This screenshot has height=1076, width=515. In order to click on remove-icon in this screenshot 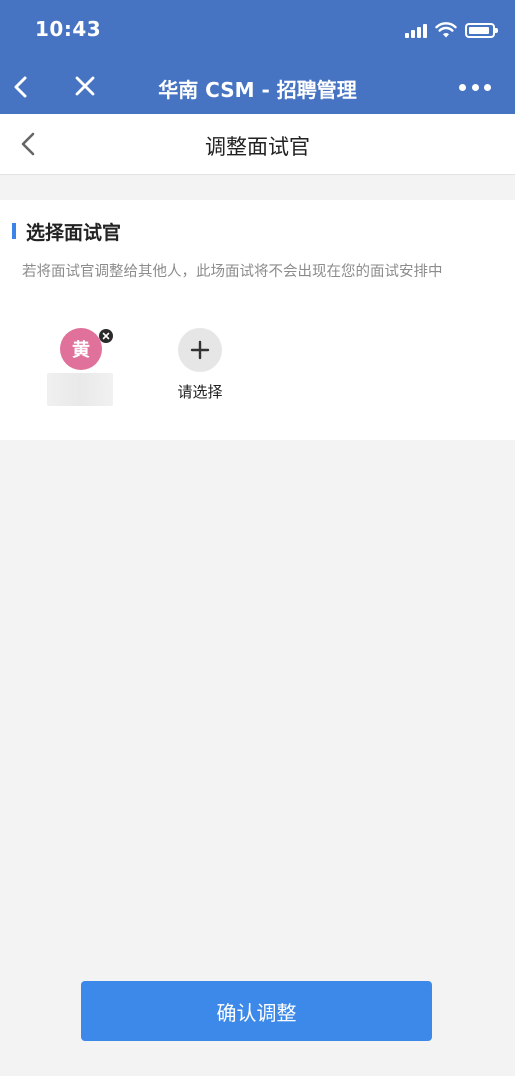, I will do `click(106, 336)`.